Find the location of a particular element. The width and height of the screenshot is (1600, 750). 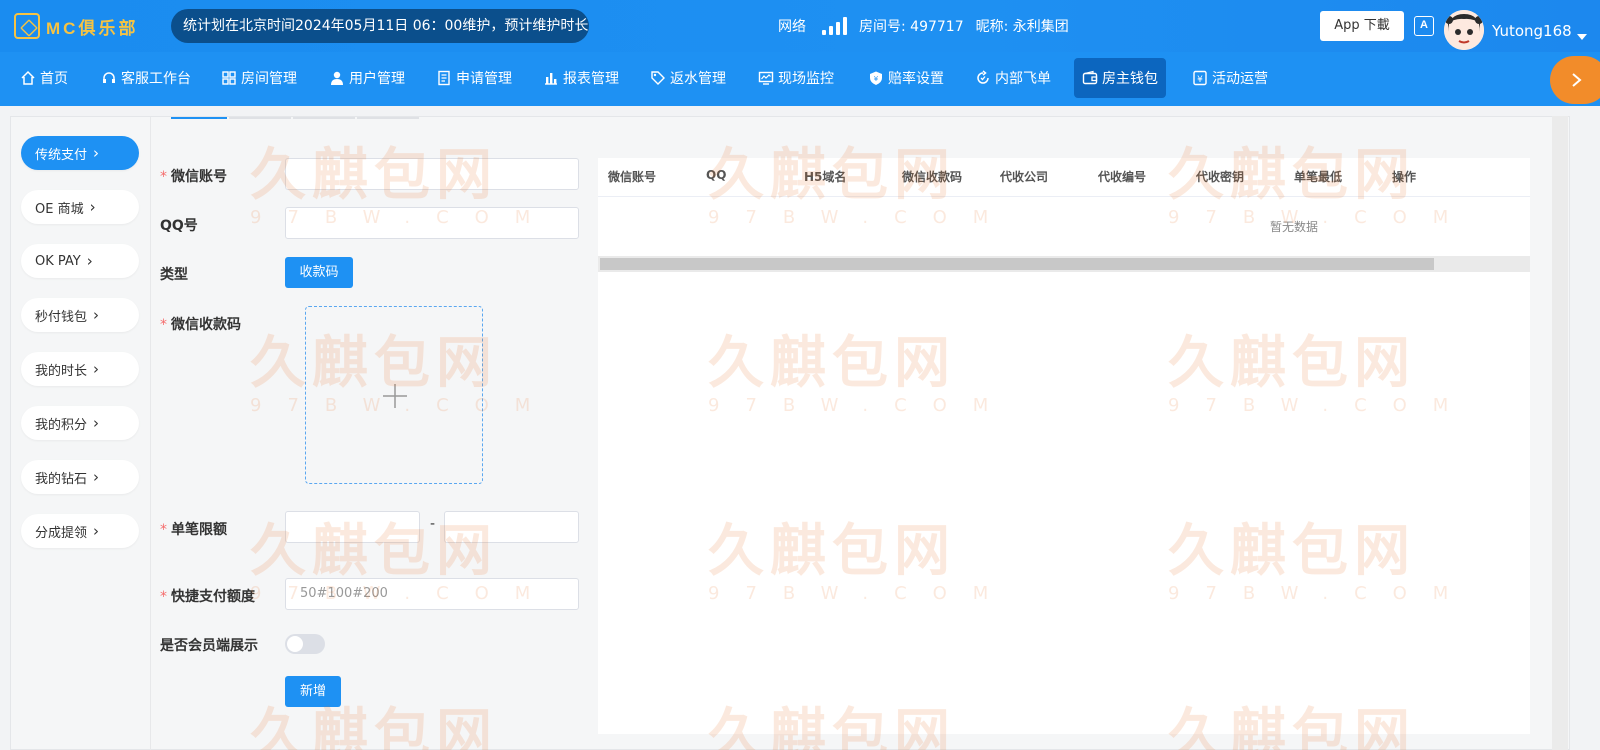

table-header-cell: 代收编号 is located at coordinates (1122, 177).